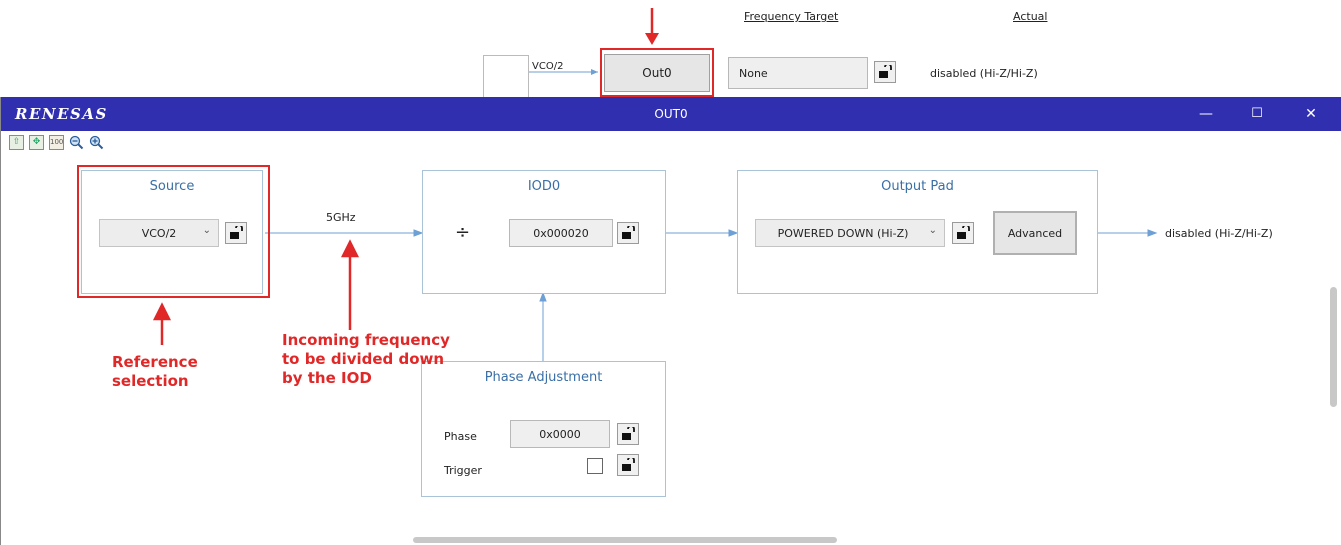  Describe the element at coordinates (1035, 233) in the screenshot. I see `advanced-button: Advanced` at that location.